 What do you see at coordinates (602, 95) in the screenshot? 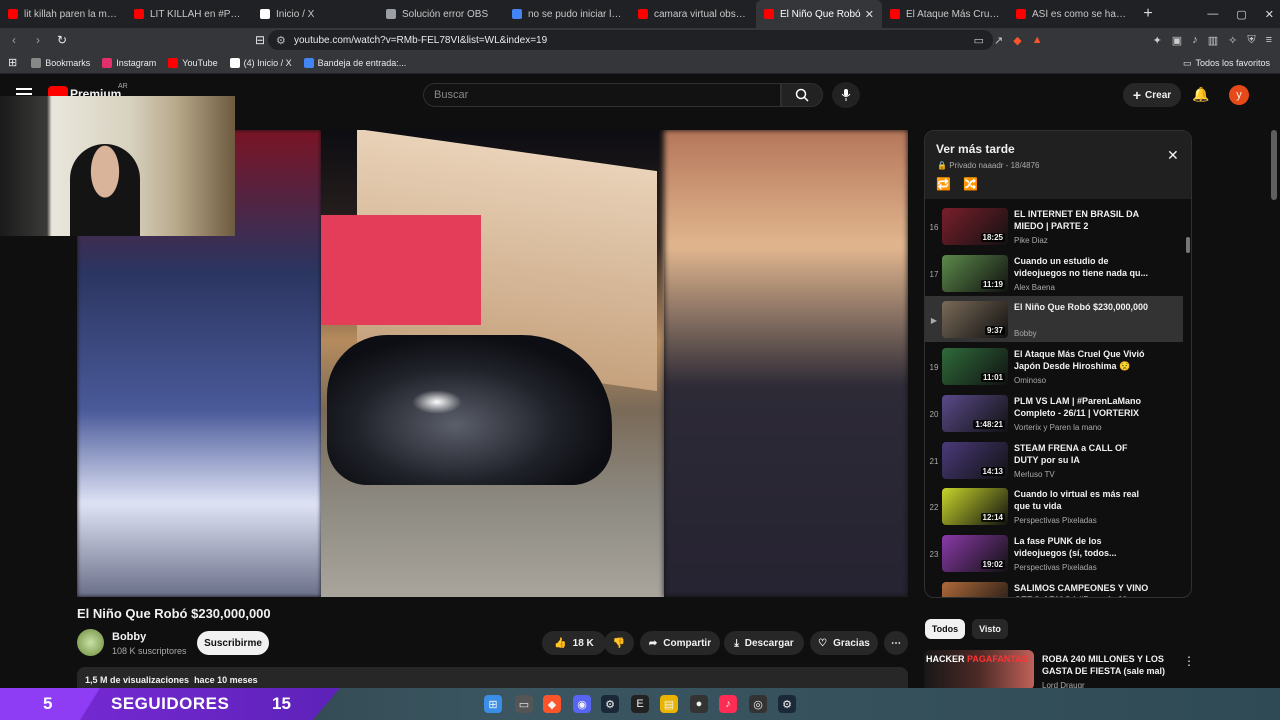
I see `search-input: Buscar` at bounding box center [602, 95].